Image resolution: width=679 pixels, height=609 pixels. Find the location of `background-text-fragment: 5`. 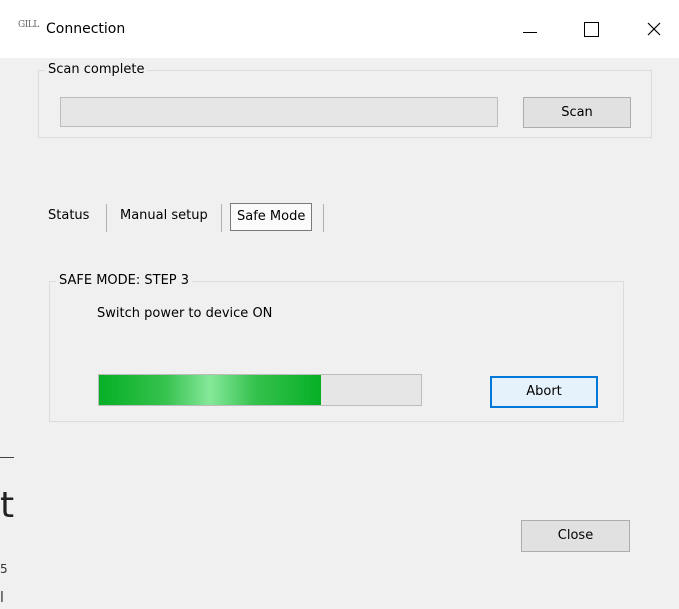

background-text-fragment: 5 is located at coordinates (4, 569).